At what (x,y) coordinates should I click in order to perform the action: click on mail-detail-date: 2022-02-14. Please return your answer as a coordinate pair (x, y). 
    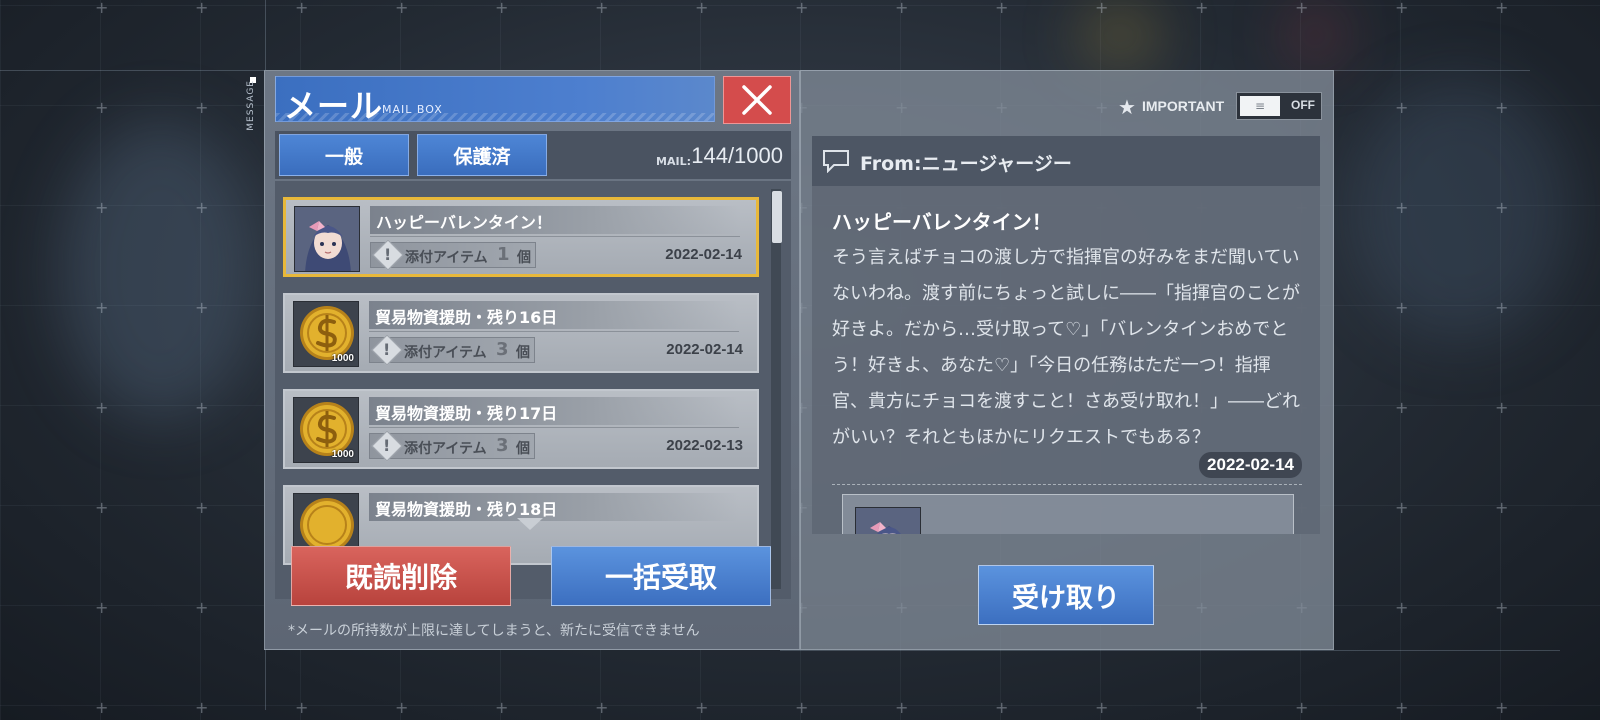
    Looking at the image, I should click on (1250, 465).